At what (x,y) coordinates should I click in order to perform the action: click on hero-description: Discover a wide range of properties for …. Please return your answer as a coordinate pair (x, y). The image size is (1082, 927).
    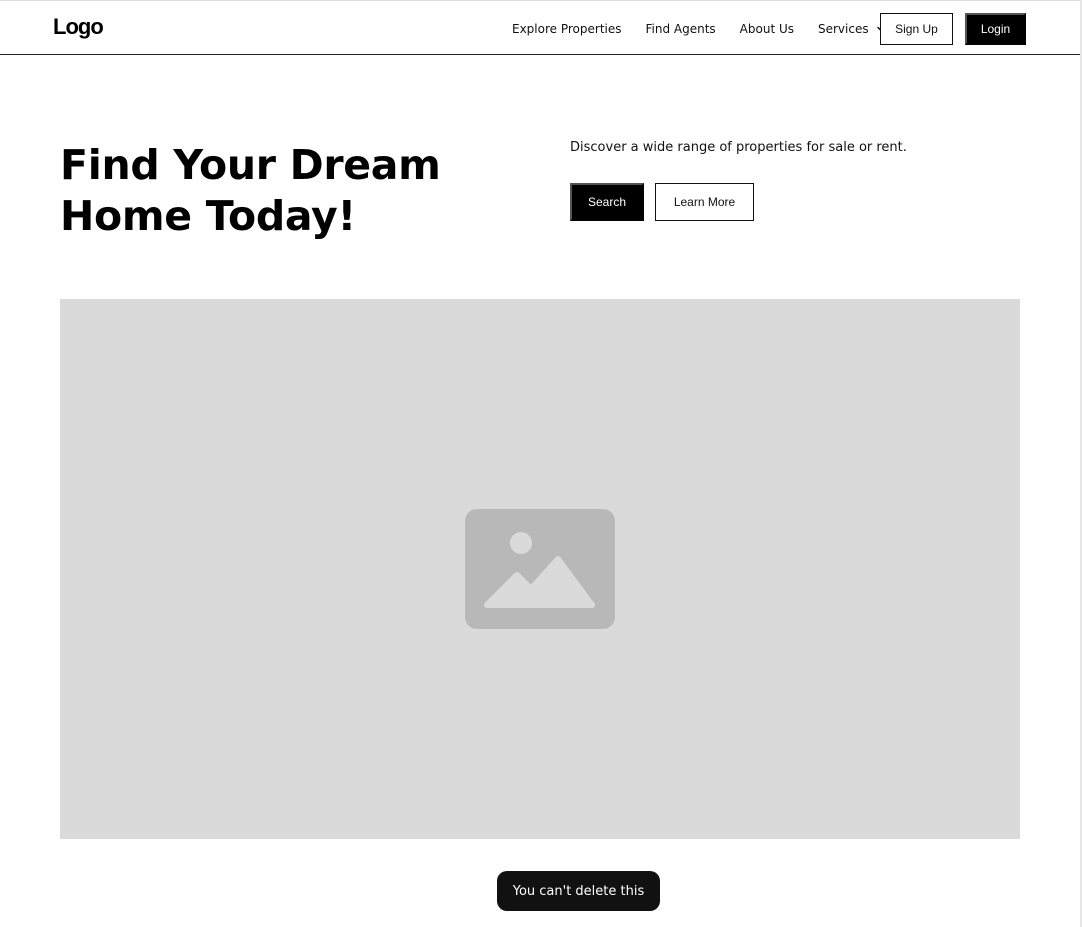
    Looking at the image, I should click on (738, 147).